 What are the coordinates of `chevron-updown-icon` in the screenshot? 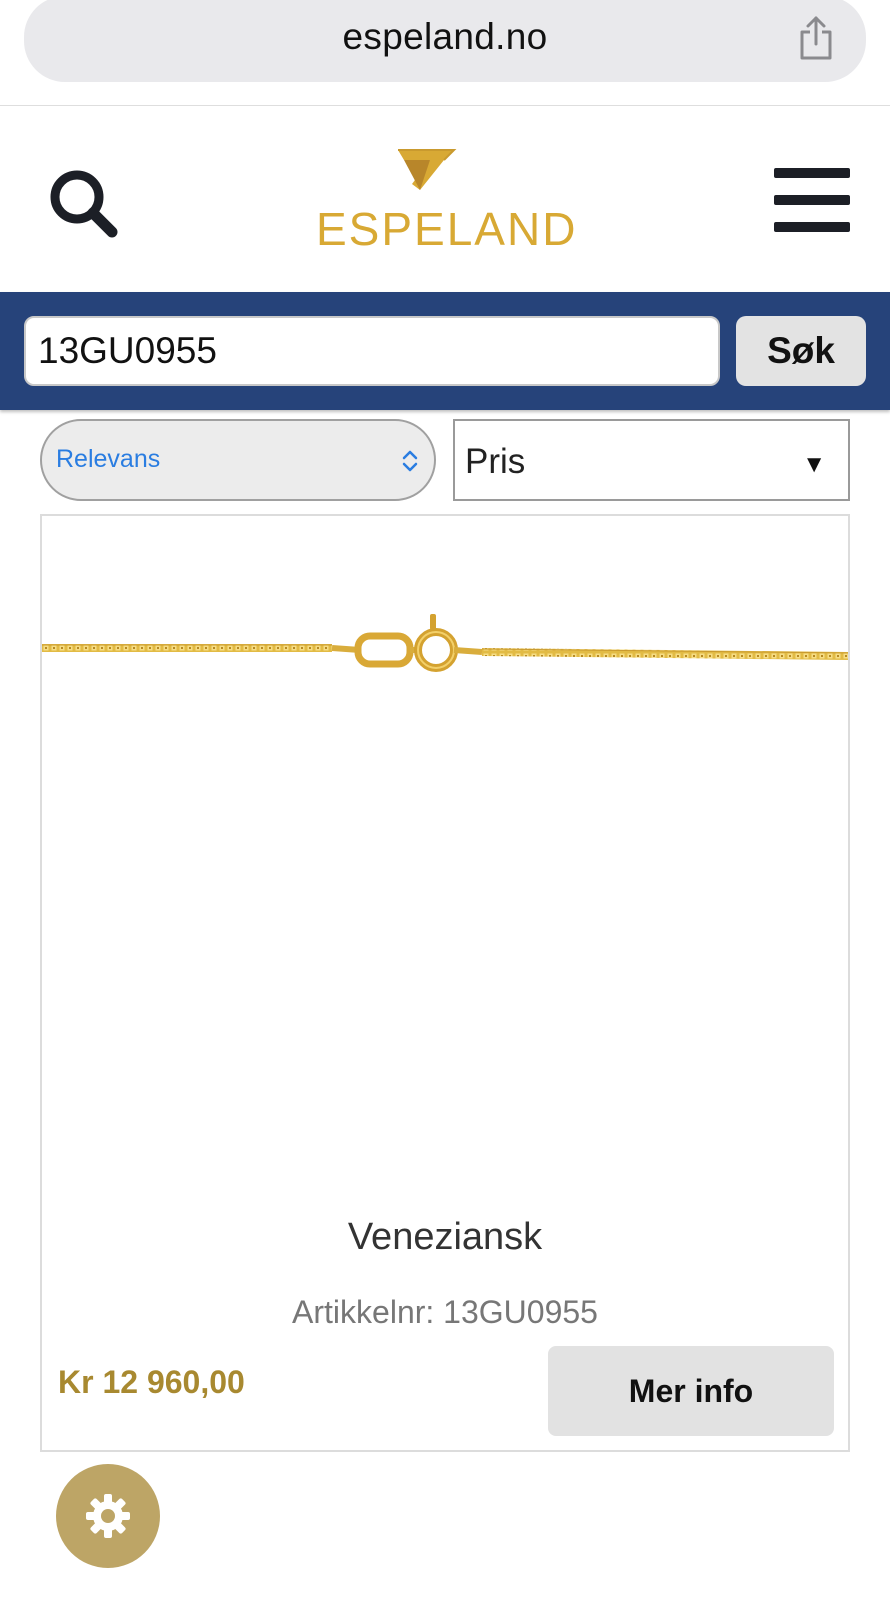 It's located at (410, 461).